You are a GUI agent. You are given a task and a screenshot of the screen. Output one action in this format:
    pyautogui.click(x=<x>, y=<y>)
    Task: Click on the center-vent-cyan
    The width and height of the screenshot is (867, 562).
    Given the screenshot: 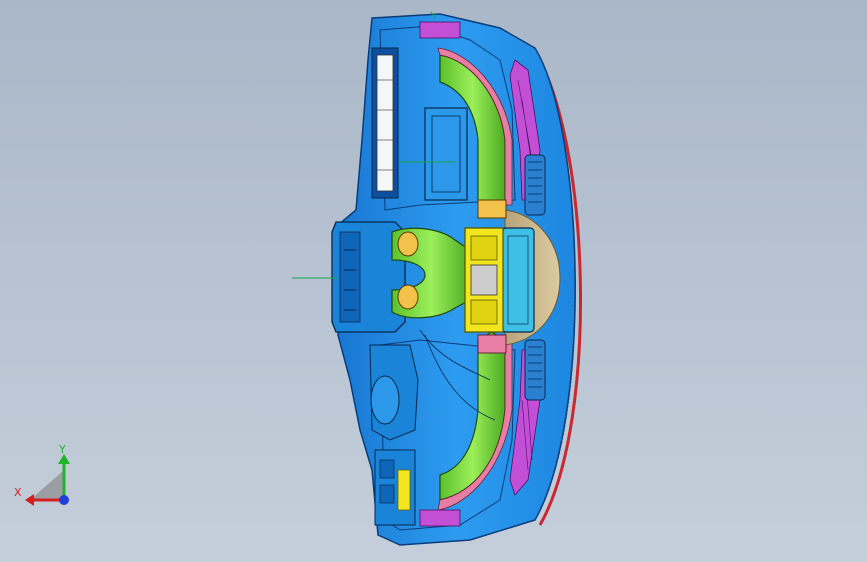 What is the action you would take?
    pyautogui.click(x=518, y=280)
    